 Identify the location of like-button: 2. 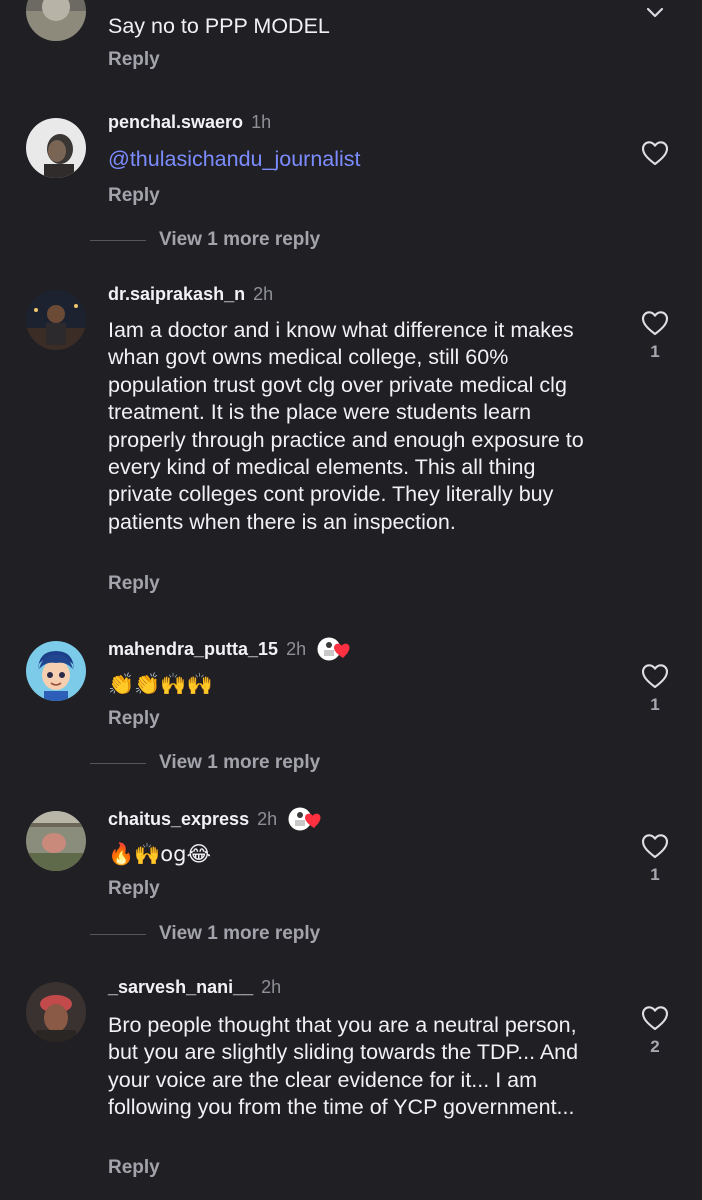
(655, 1031).